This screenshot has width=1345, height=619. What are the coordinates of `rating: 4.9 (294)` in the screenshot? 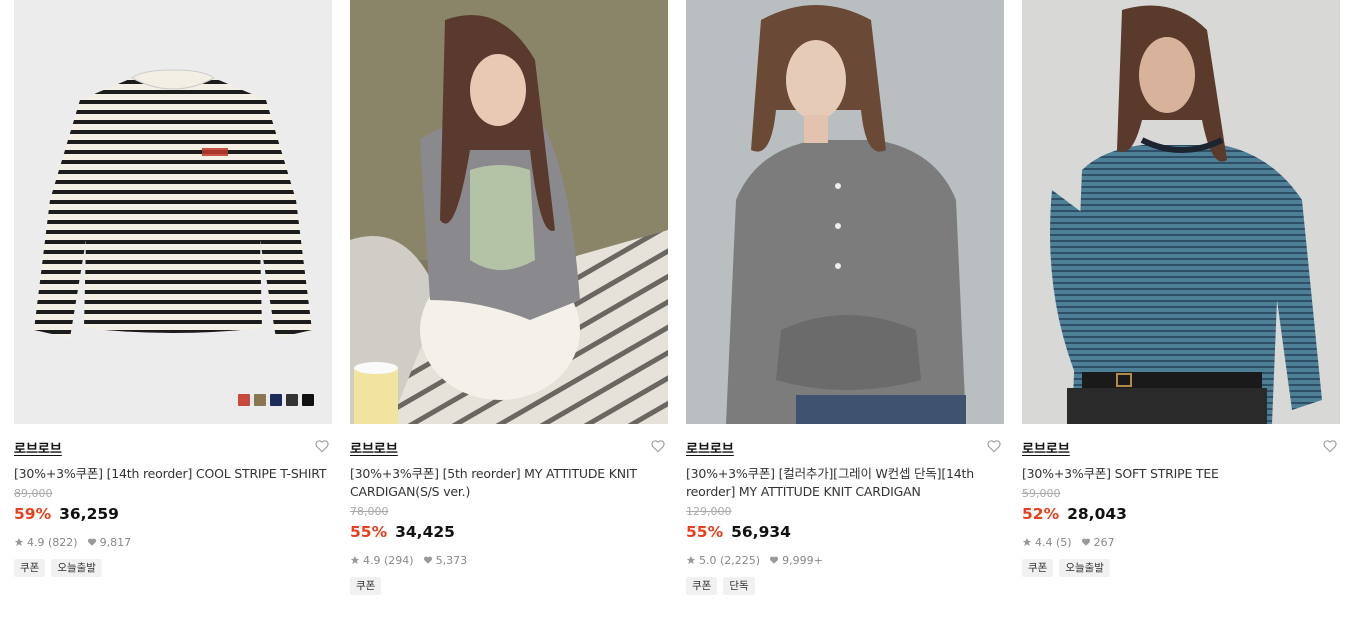 It's located at (388, 560).